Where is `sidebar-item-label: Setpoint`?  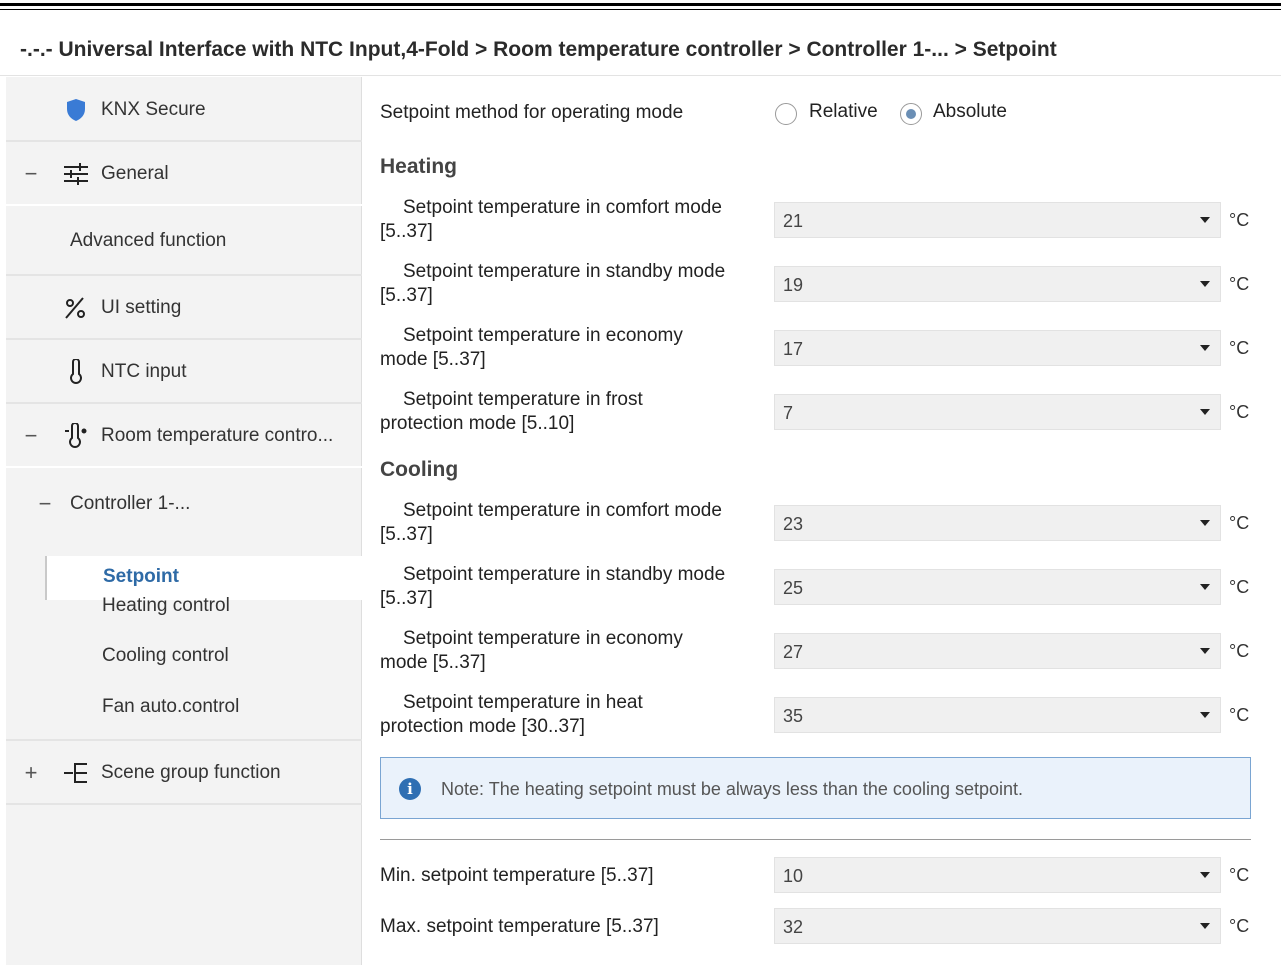
sidebar-item-label: Setpoint is located at coordinates (141, 576).